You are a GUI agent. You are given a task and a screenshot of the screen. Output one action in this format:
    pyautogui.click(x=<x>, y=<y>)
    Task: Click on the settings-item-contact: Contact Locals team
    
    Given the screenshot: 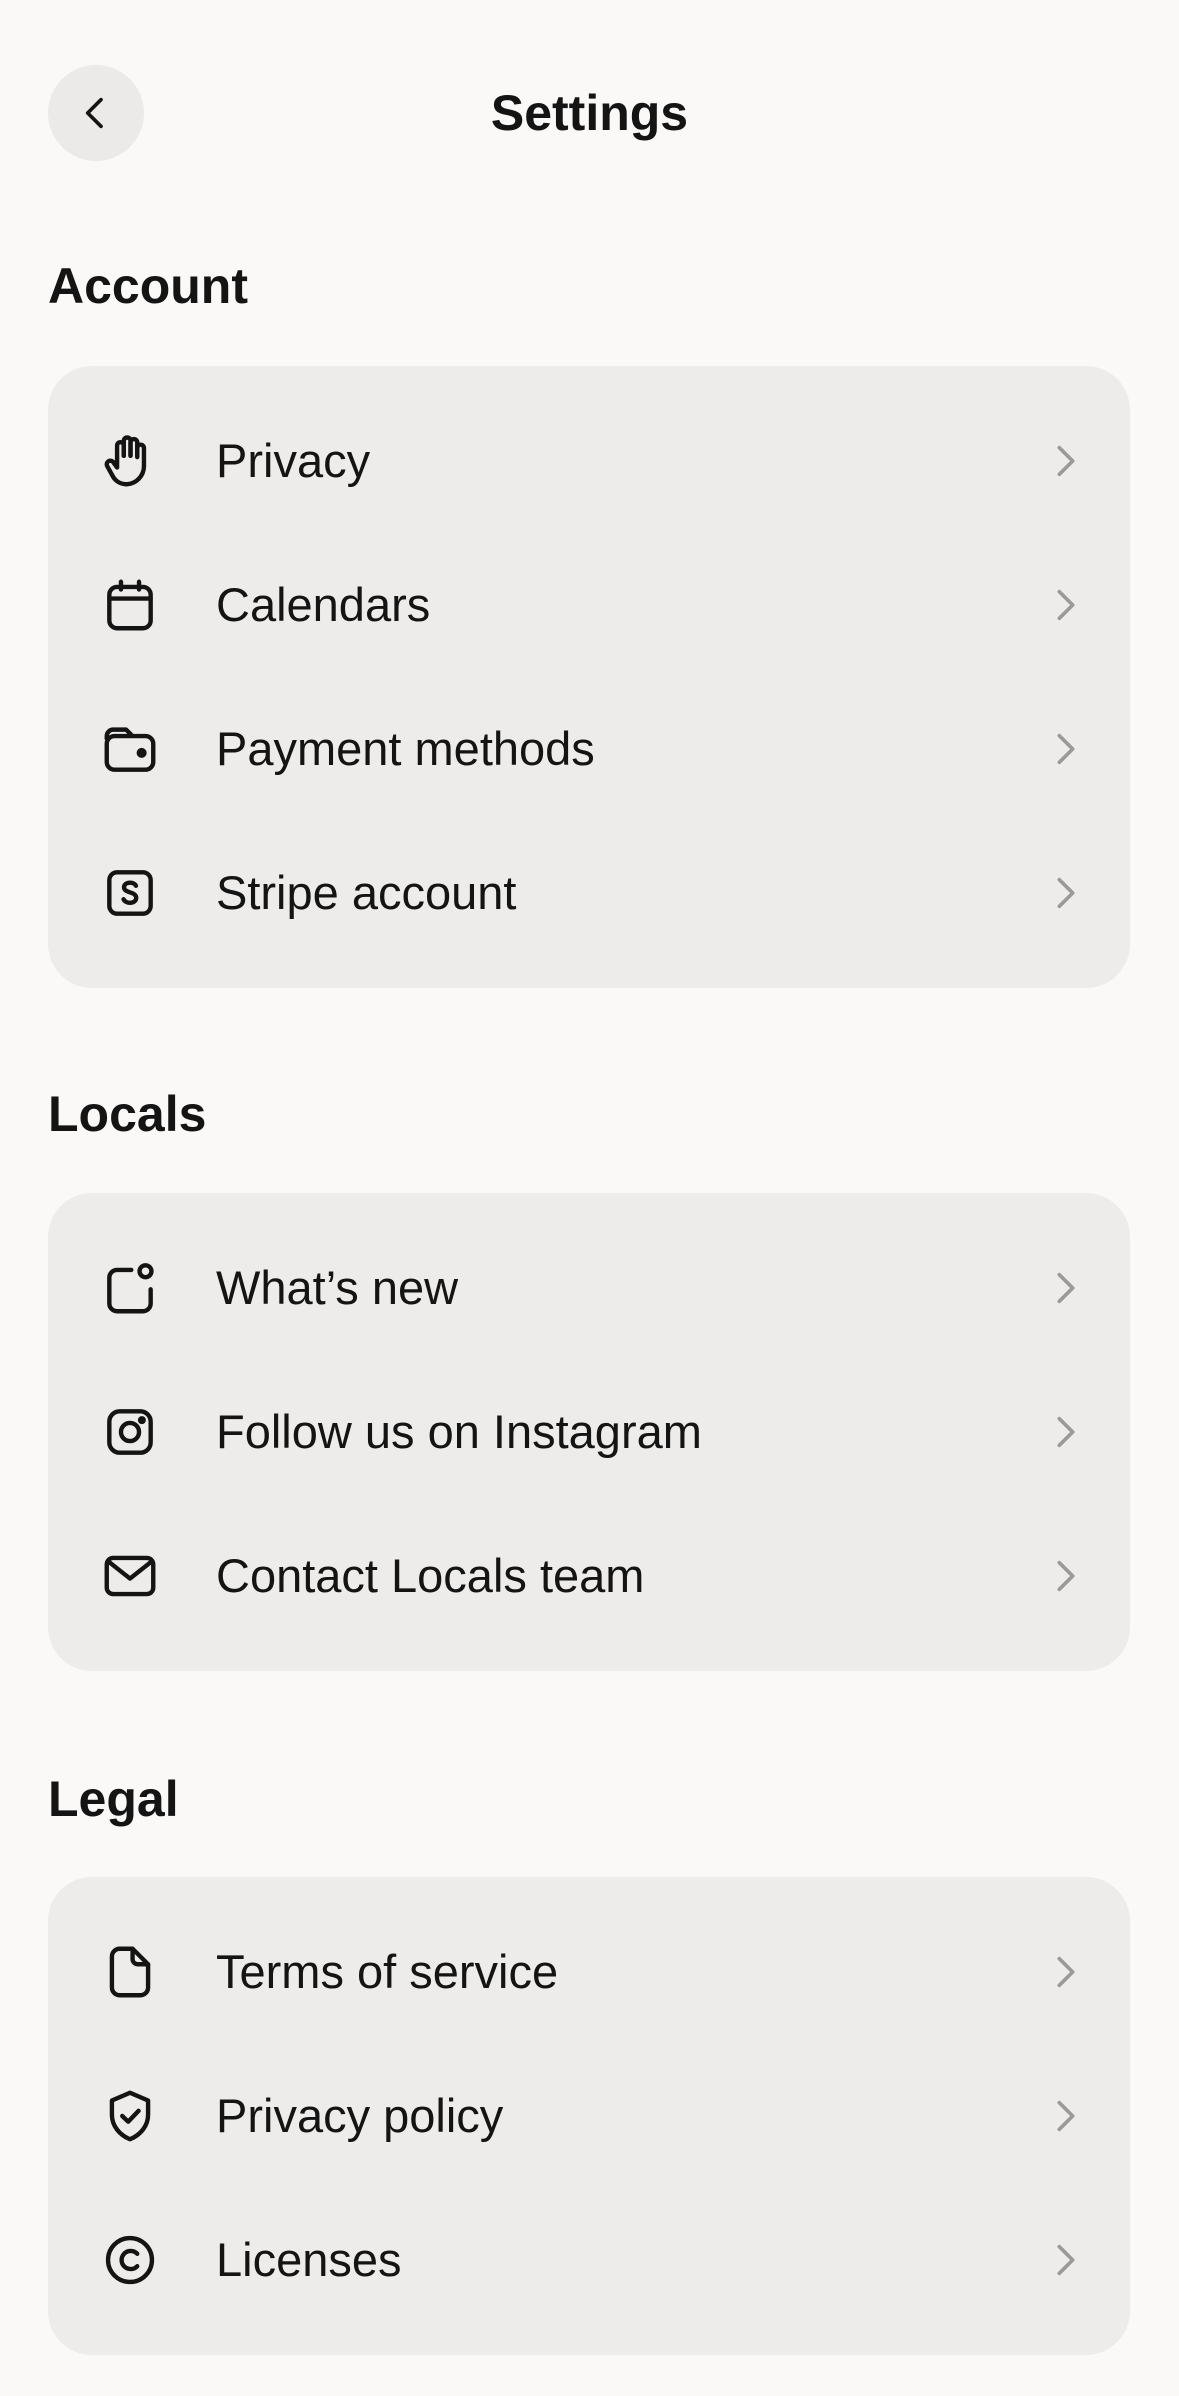 What is the action you would take?
    pyautogui.click(x=589, y=1576)
    